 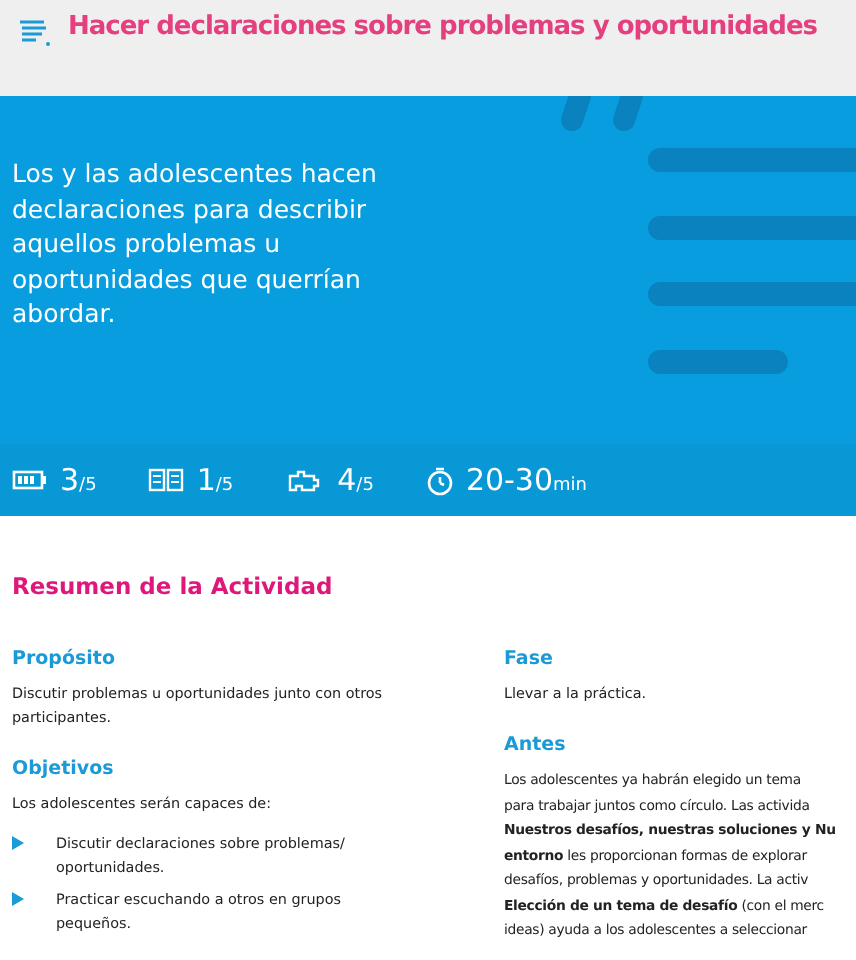 What do you see at coordinates (195, 243) in the screenshot?
I see `activity-description: Los y las adolescentes hacen declaraciones para describir aquellos problemas u oportunidades que querrían abordar.` at bounding box center [195, 243].